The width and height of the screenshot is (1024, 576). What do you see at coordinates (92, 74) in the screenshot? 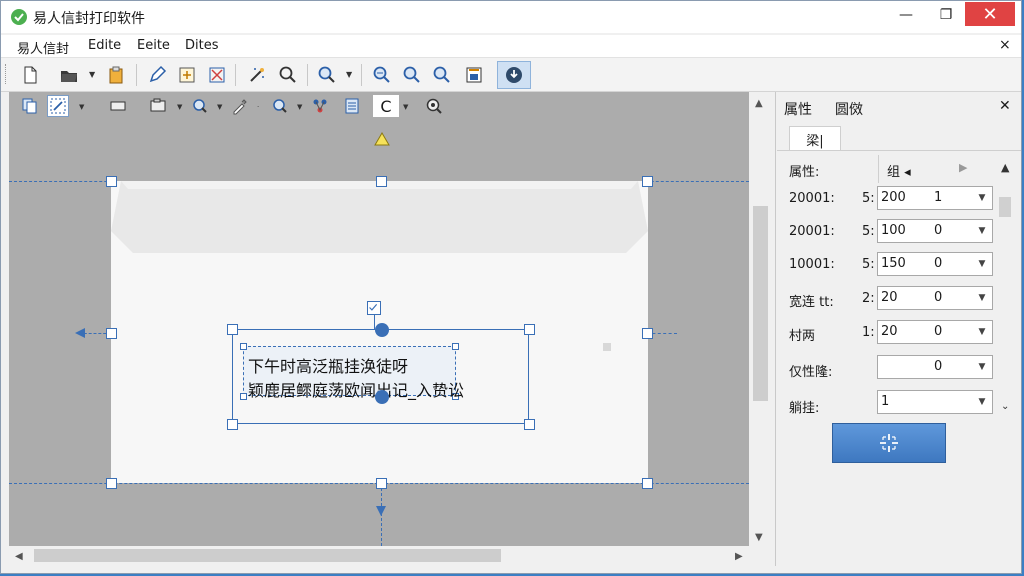
I see `open-dropdown-icon: ▼` at bounding box center [92, 74].